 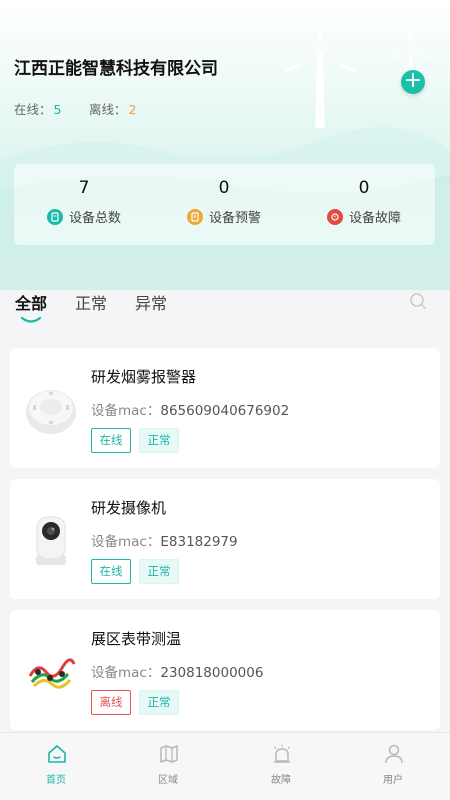 What do you see at coordinates (57, 109) in the screenshot?
I see `online-count: 5` at bounding box center [57, 109].